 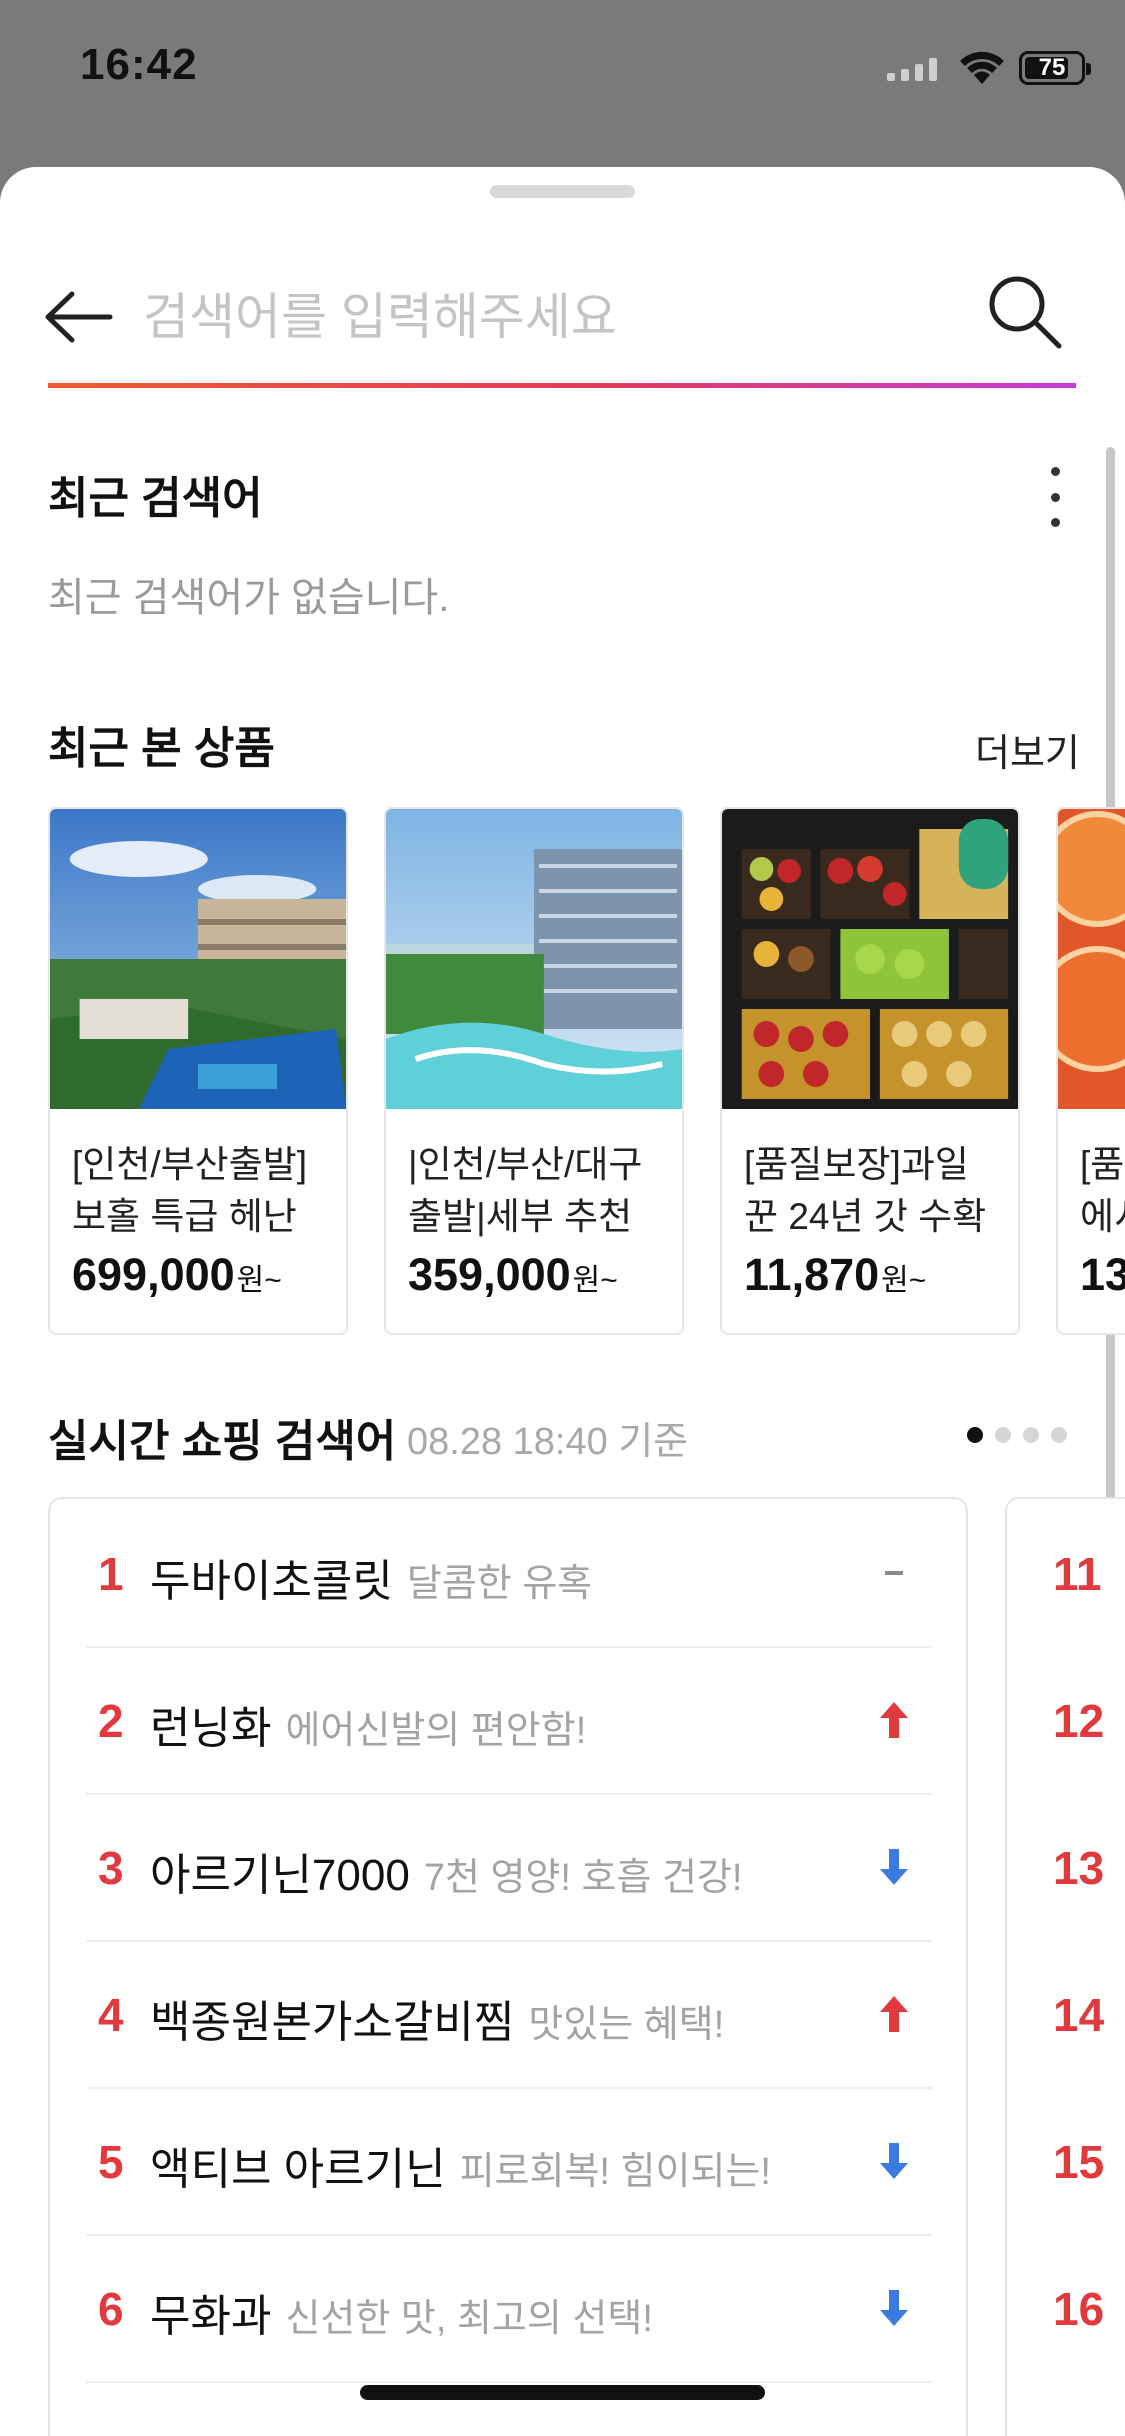 I want to click on status-icons: 75, so click(x=988, y=68).